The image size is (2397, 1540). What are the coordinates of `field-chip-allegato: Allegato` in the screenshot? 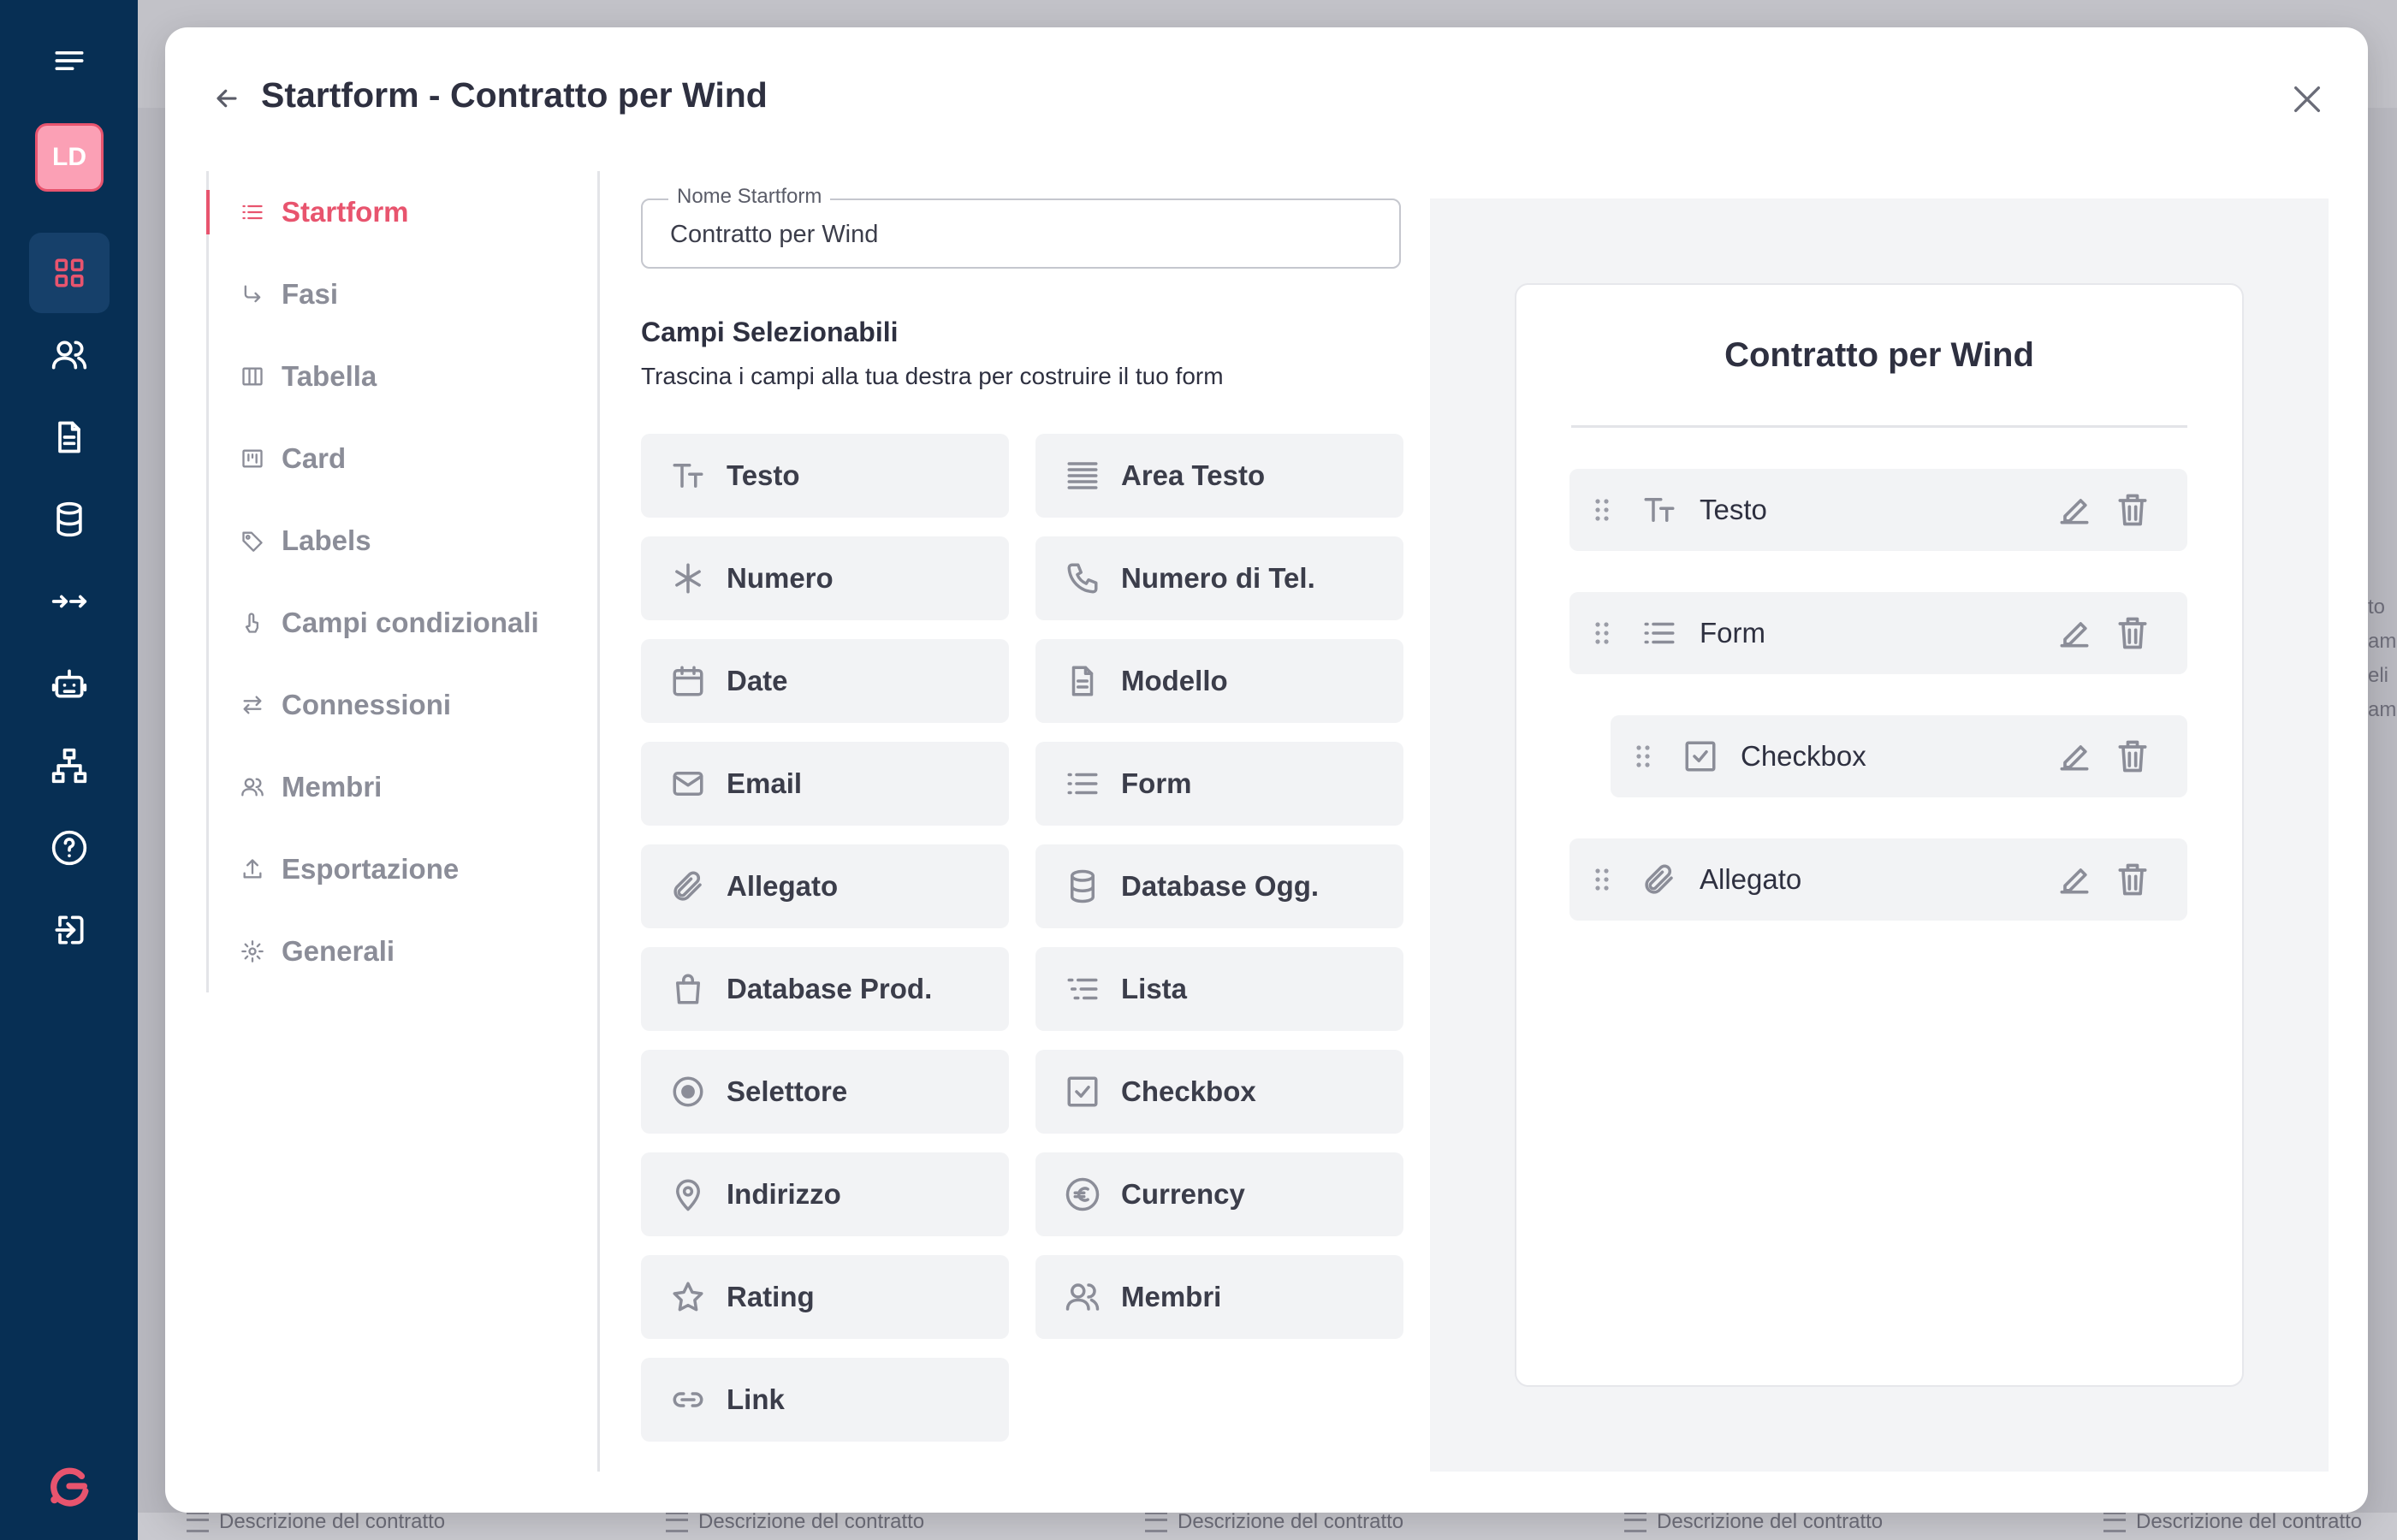 It's located at (825, 886).